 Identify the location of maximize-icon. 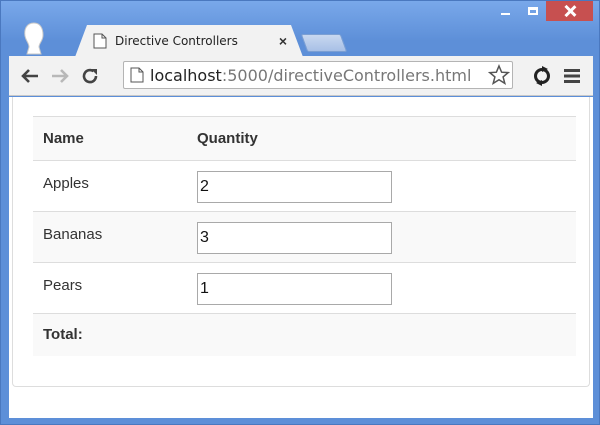
(532, 11).